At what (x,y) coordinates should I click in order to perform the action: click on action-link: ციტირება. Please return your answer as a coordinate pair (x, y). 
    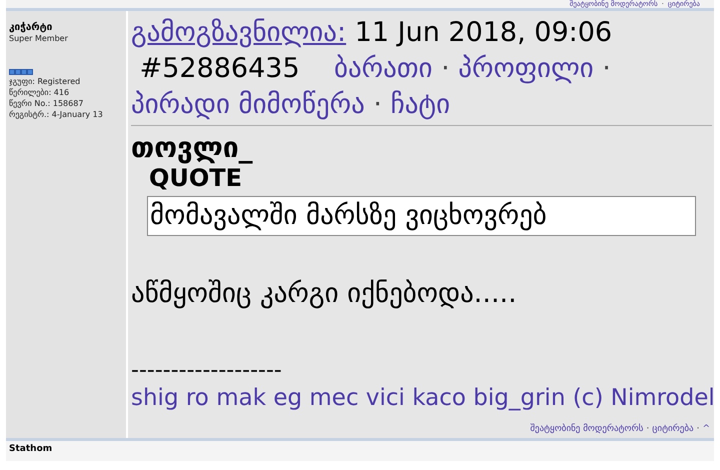
    Looking at the image, I should click on (673, 429).